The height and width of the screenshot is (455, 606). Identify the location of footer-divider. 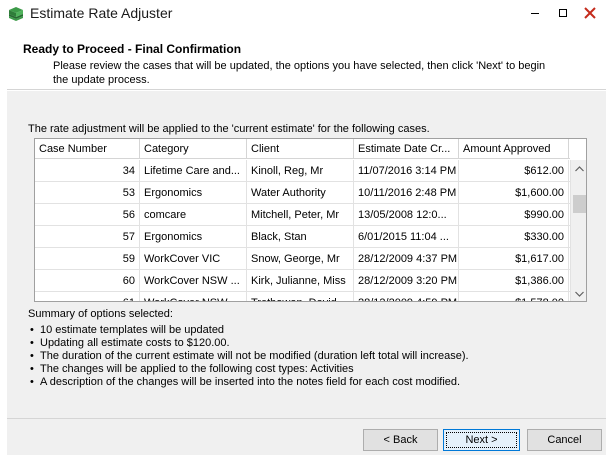
(306, 418).